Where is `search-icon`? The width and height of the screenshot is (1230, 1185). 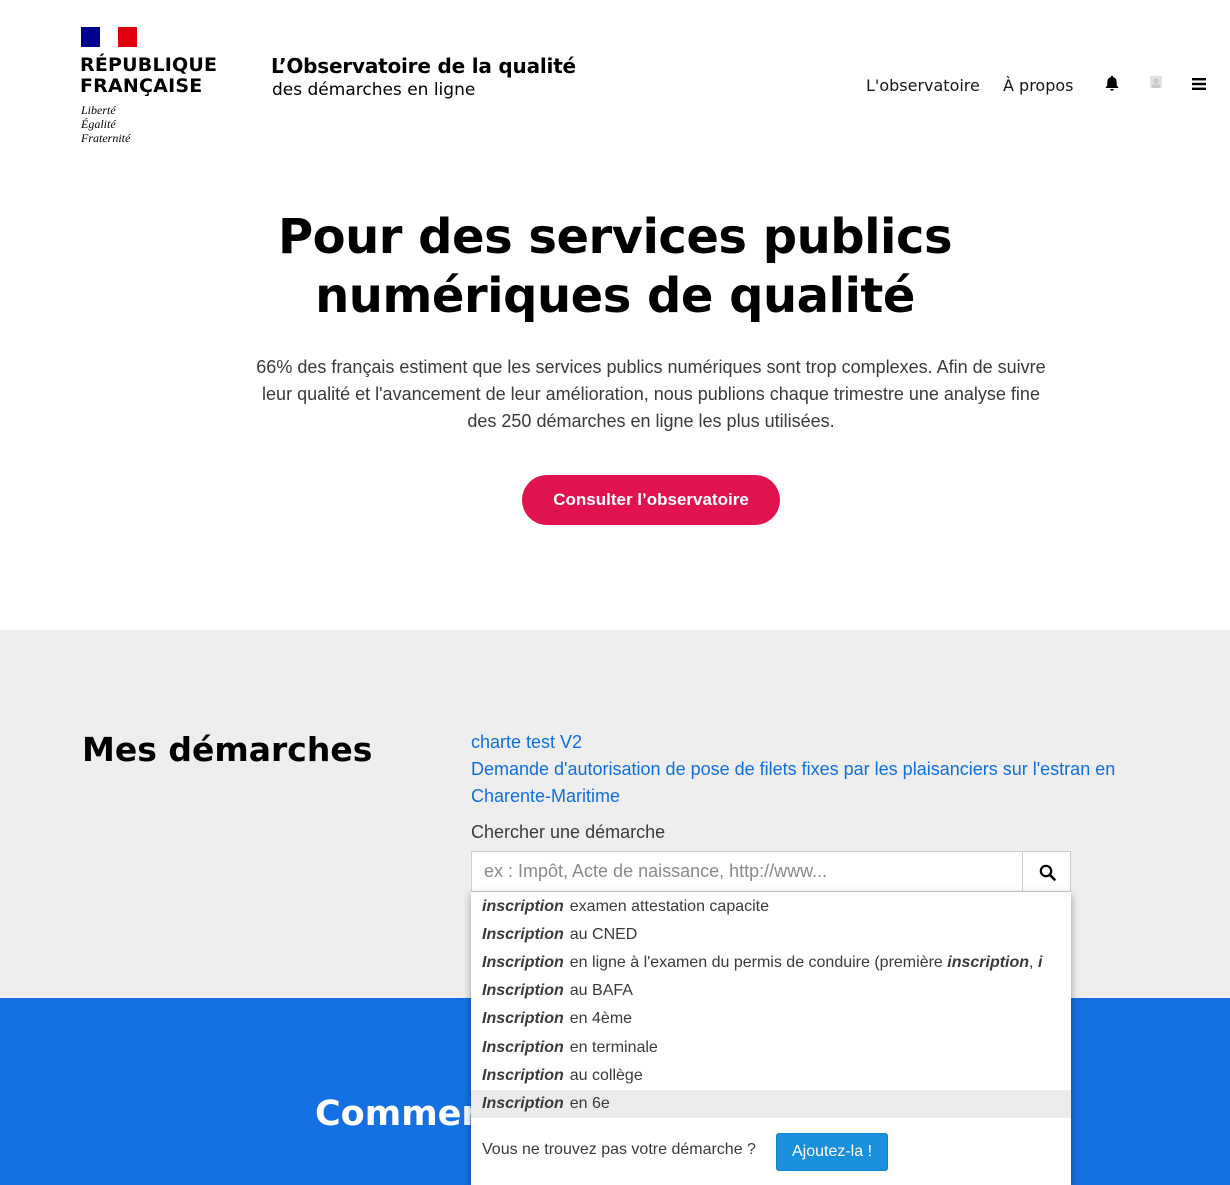
search-icon is located at coordinates (1047, 872).